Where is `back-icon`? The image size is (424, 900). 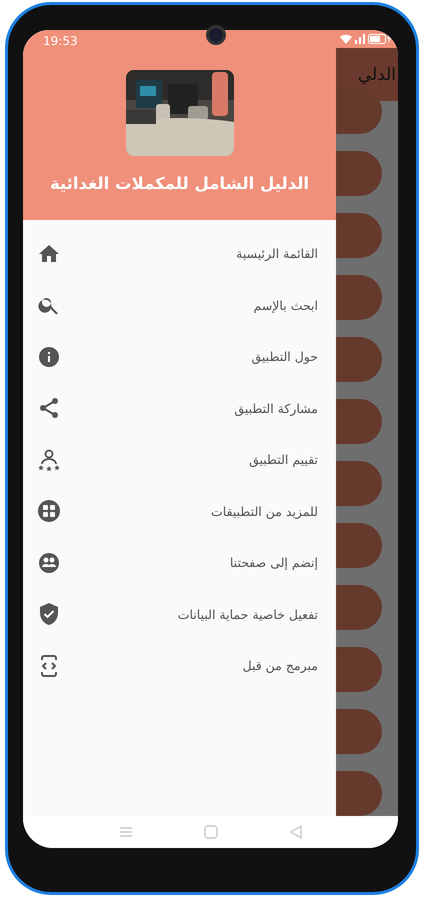 back-icon is located at coordinates (295, 832).